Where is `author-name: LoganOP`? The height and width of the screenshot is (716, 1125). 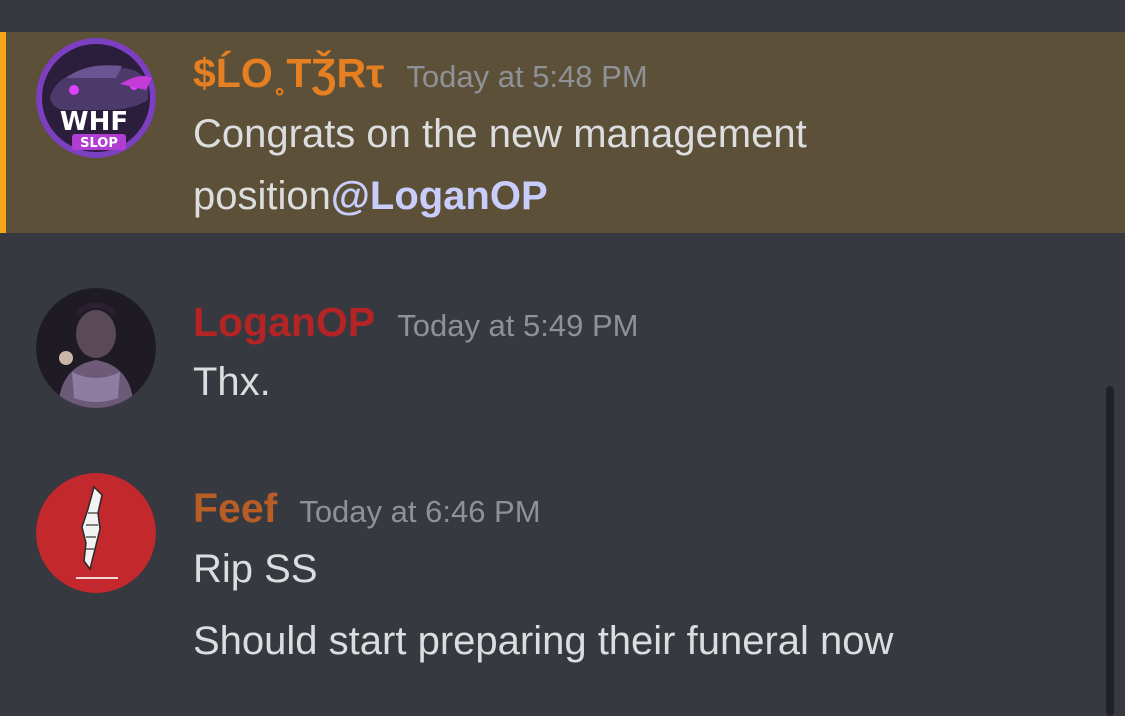
author-name: LoganOP is located at coordinates (284, 322).